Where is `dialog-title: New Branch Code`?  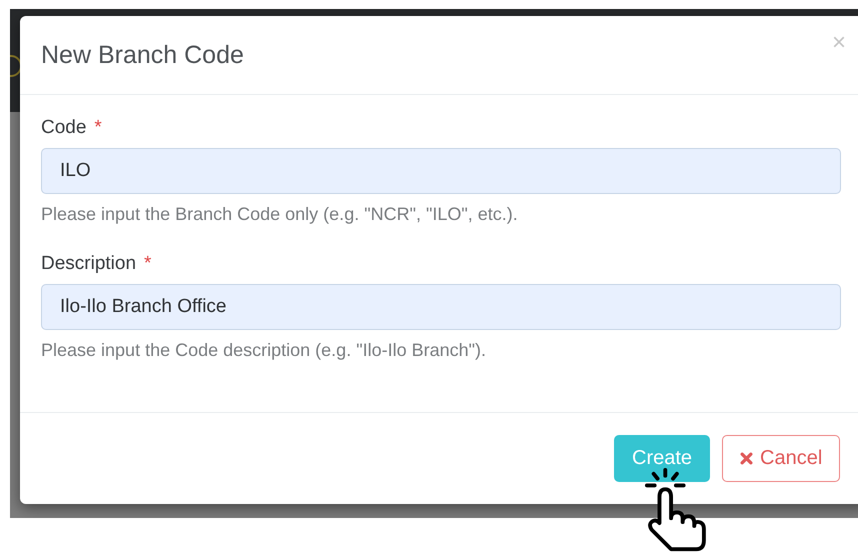 dialog-title: New Branch Code is located at coordinates (142, 55).